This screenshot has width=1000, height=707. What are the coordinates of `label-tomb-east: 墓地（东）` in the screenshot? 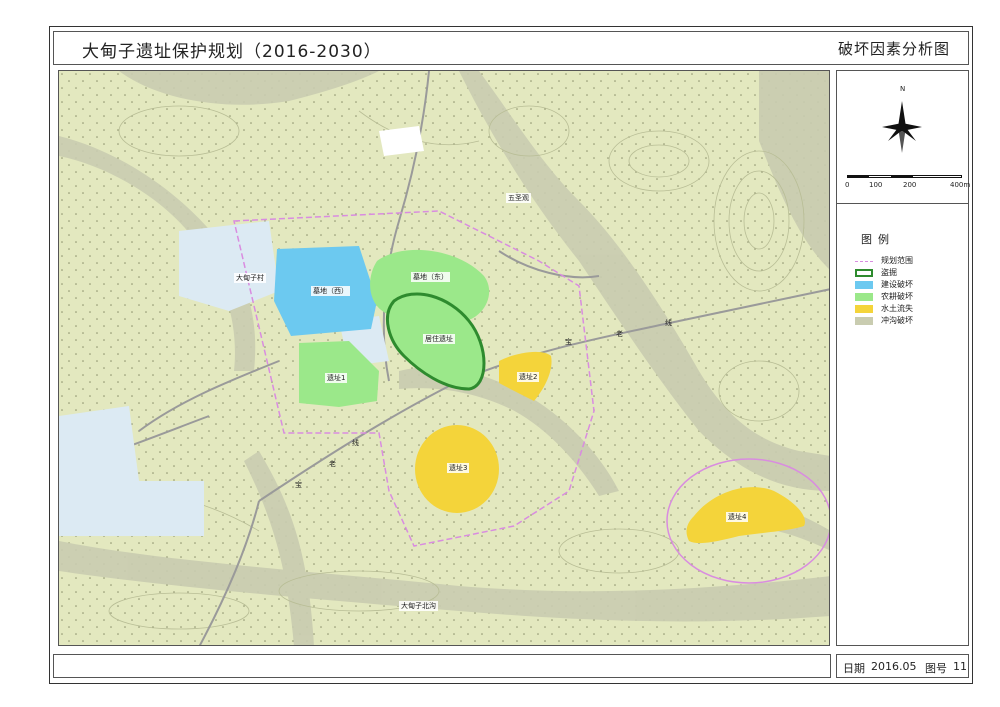 It's located at (430, 277).